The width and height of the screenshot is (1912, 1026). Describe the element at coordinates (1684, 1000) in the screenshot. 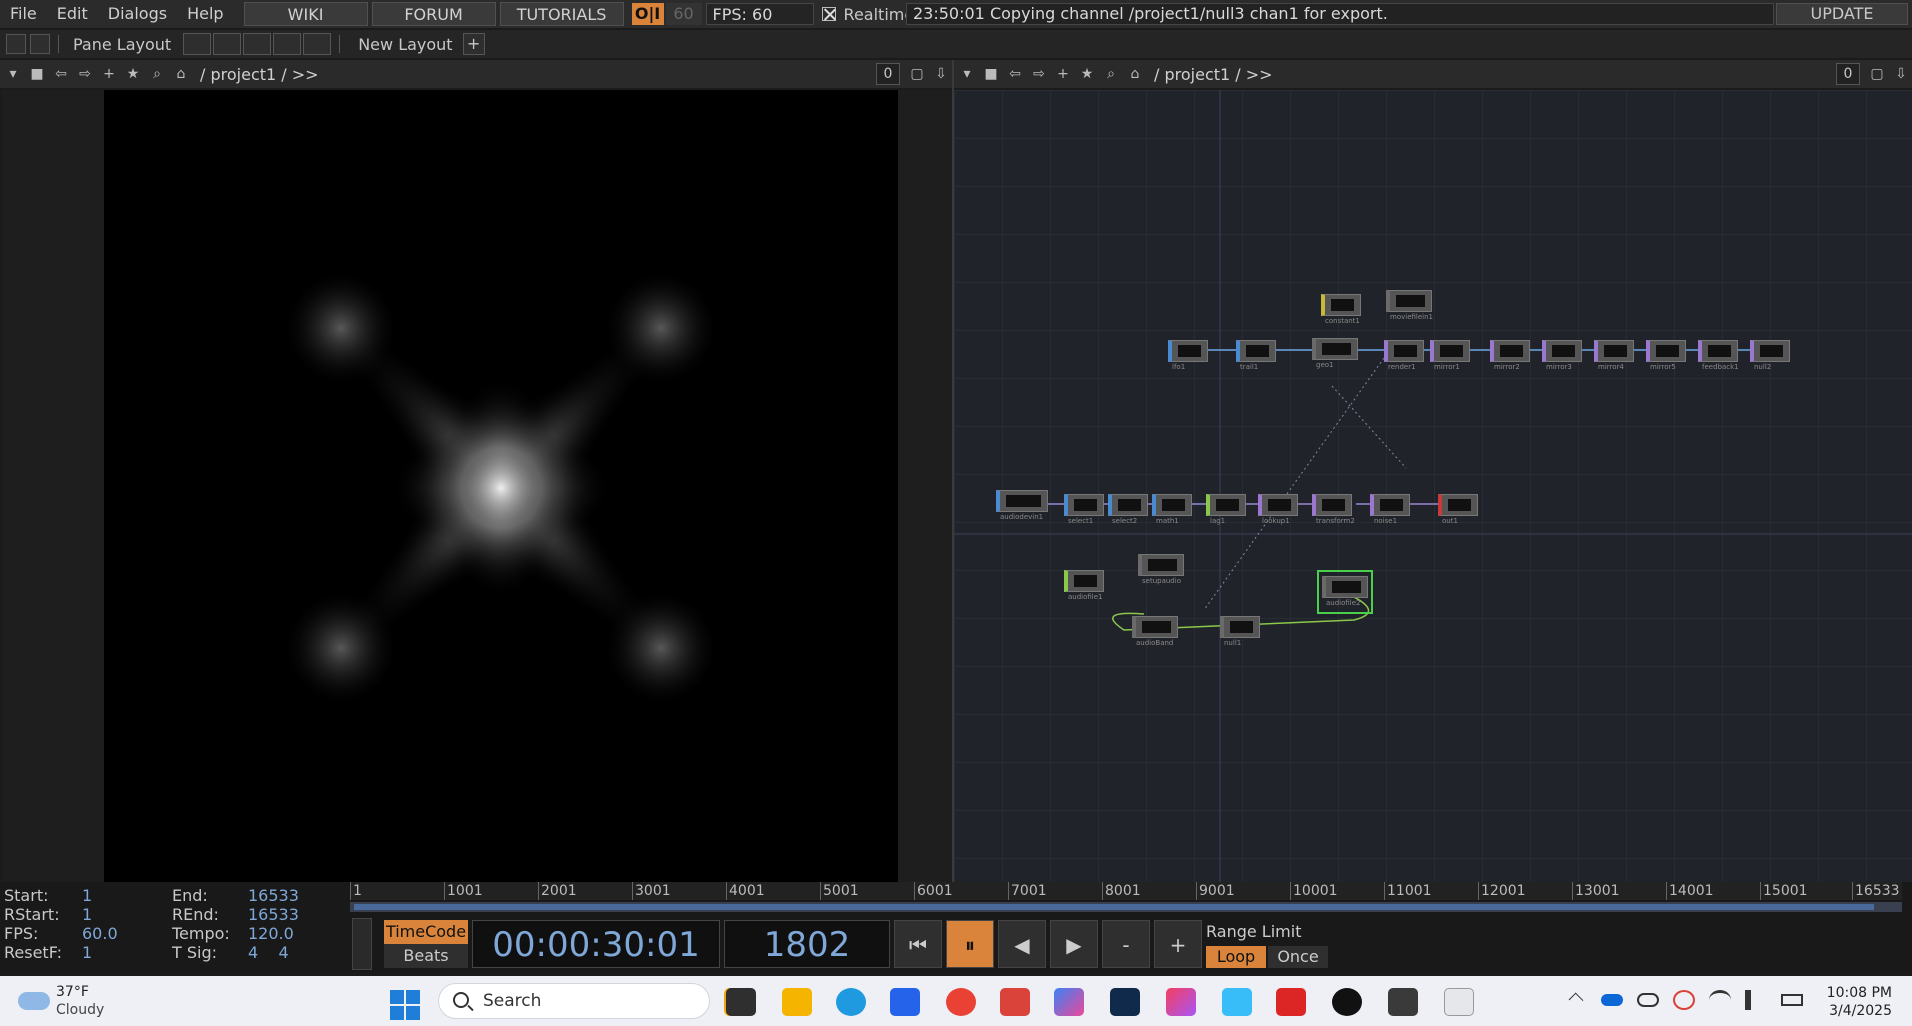

I see `sync-icon` at that location.